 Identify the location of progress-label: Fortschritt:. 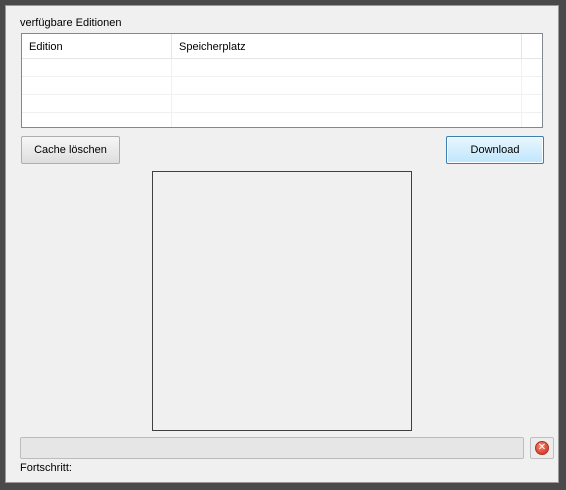
(46, 468).